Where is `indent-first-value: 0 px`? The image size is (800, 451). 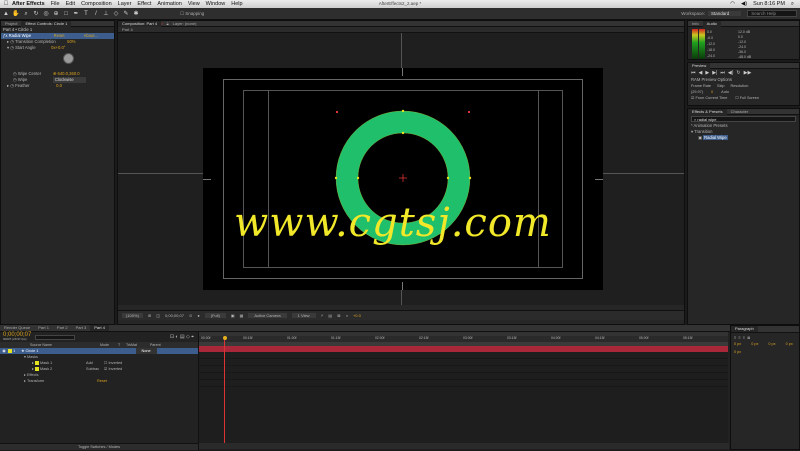 indent-first-value: 0 px is located at coordinates (771, 344).